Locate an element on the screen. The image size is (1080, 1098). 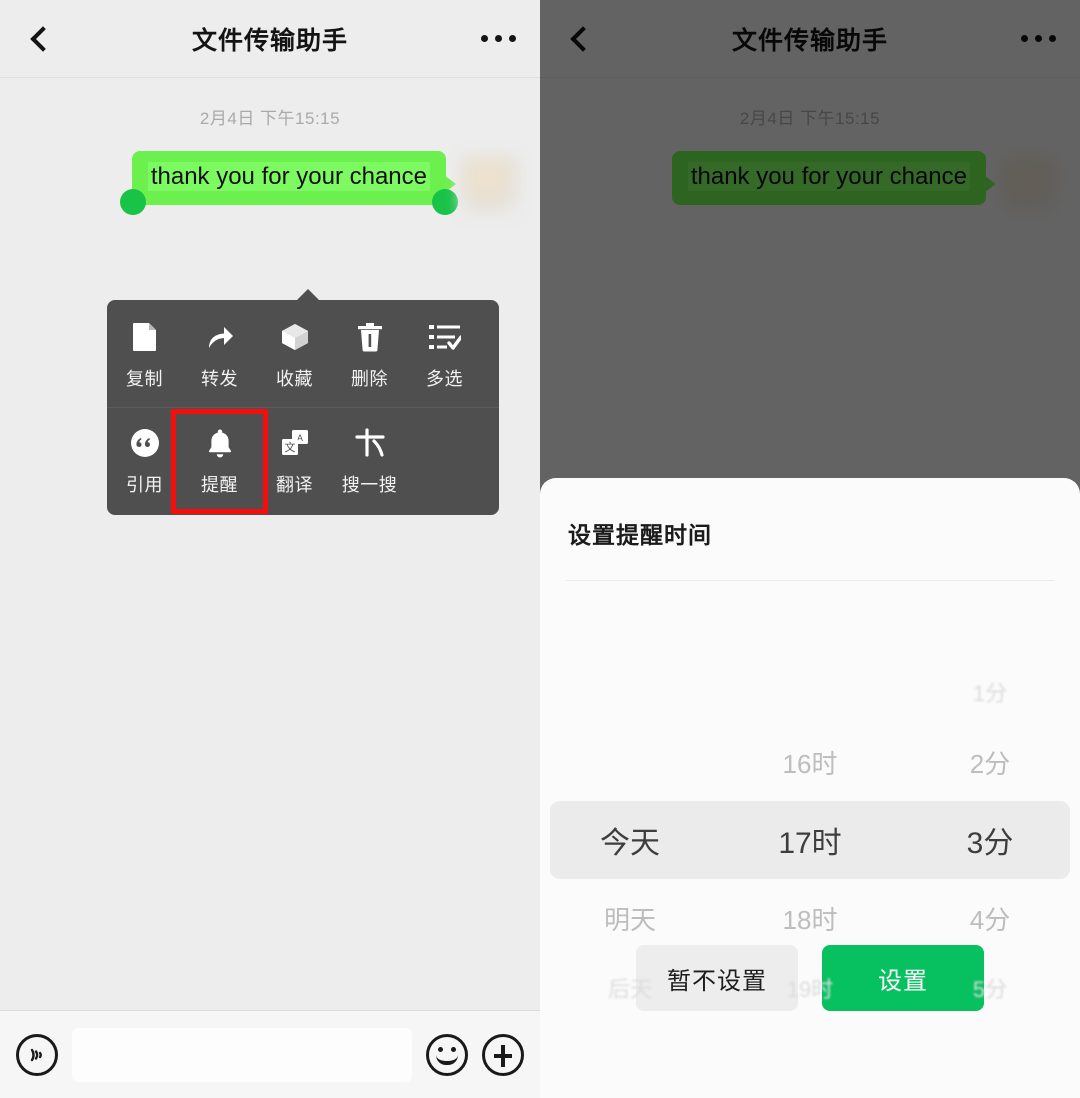
context-menu-arrow is located at coordinates (308, 295).